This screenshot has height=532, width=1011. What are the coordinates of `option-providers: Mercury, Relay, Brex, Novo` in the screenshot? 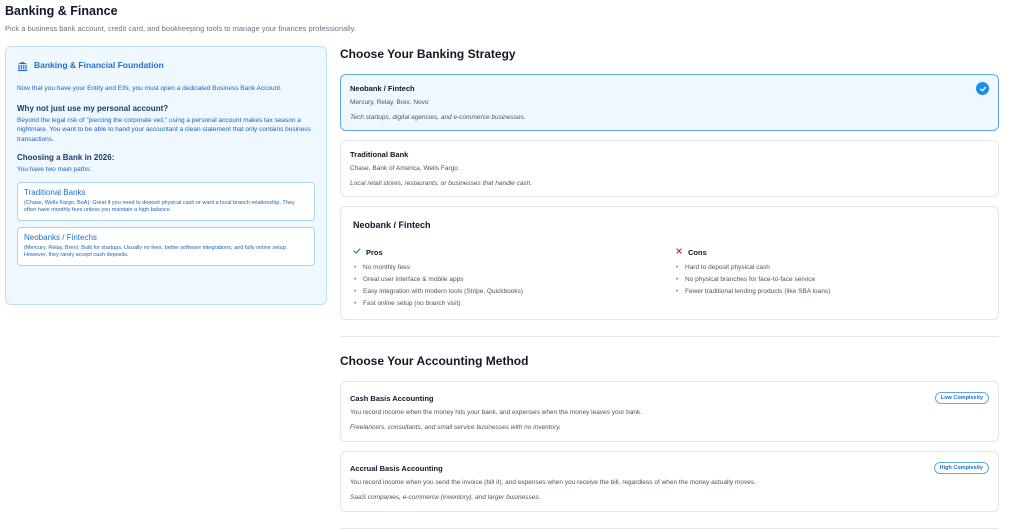 It's located at (389, 102).